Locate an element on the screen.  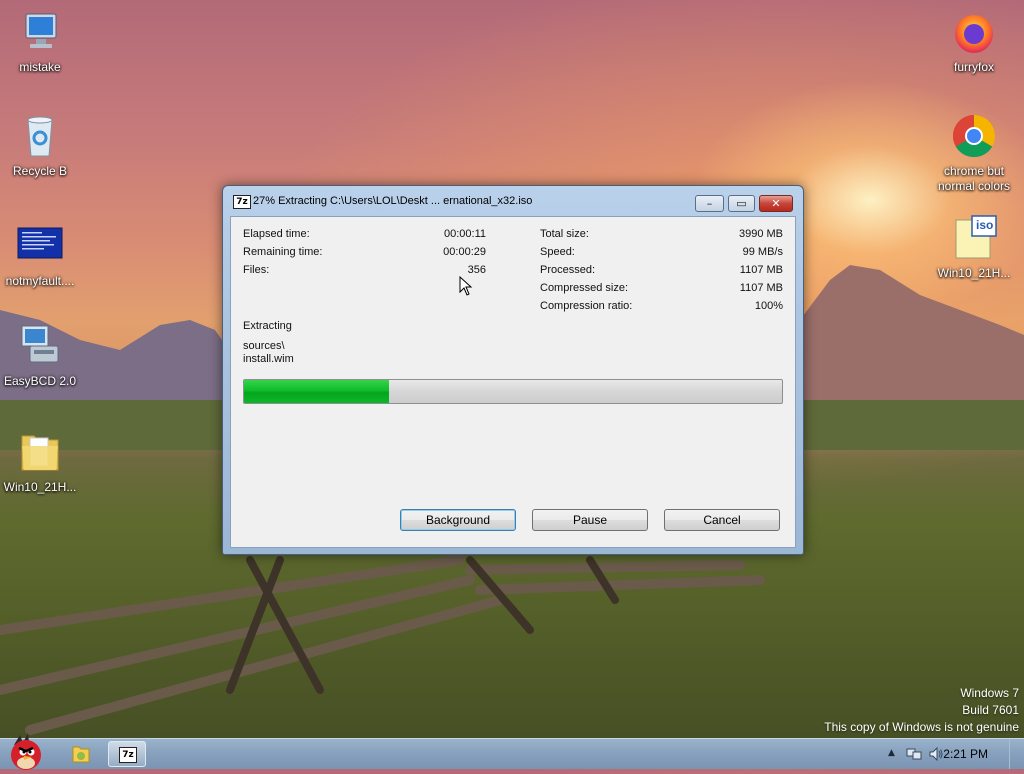
compressed-size-label: Compressed size: is located at coordinates (584, 288).